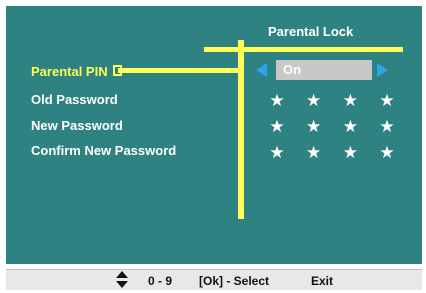  What do you see at coordinates (241, 129) in the screenshot?
I see `divider-vertical` at bounding box center [241, 129].